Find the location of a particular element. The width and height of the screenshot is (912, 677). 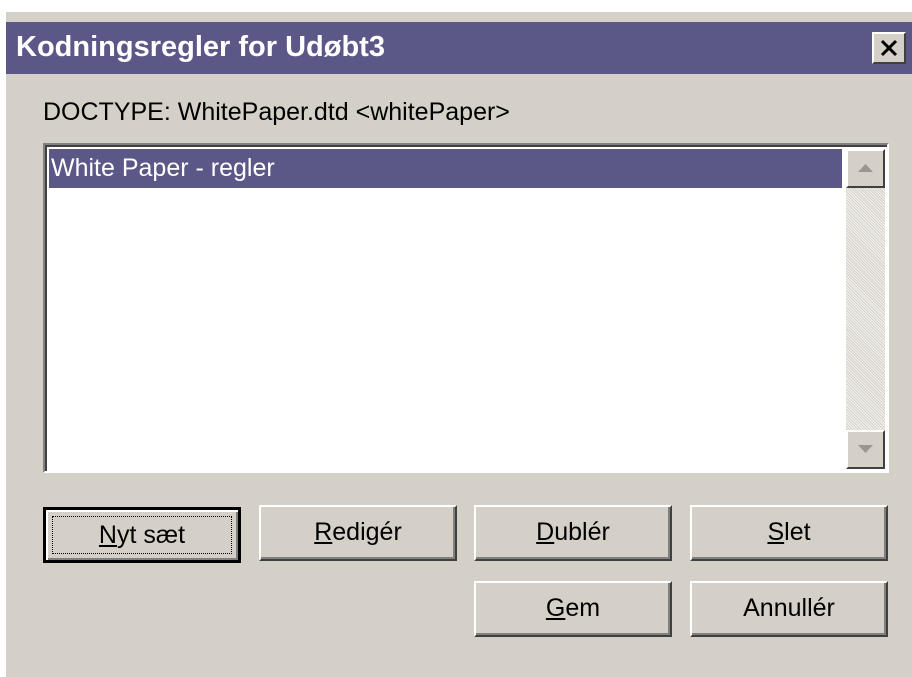

title-bar: Kodningsregler for Udøbt3 is located at coordinates (459, 48).